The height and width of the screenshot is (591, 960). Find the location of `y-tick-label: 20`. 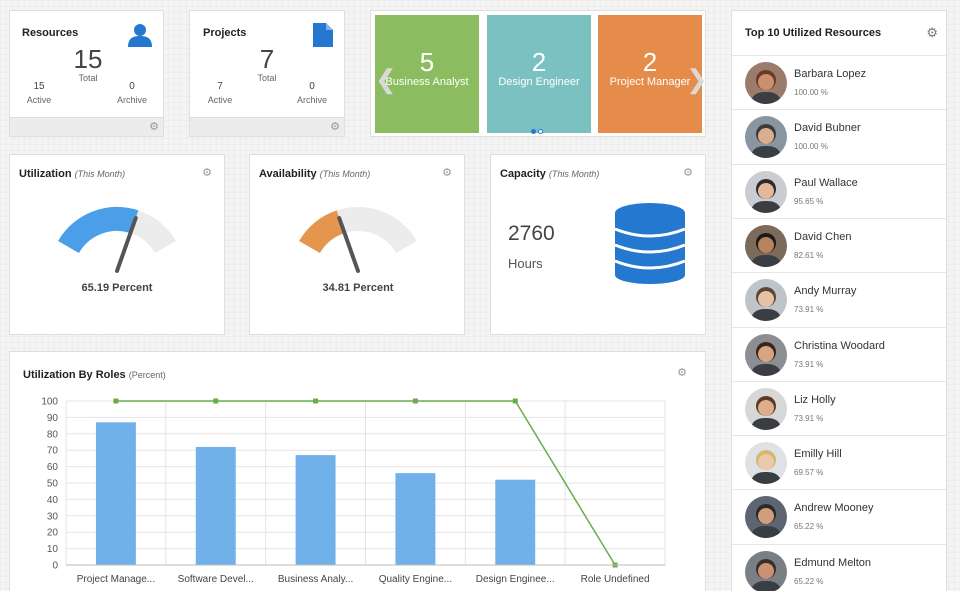

y-tick-label: 20 is located at coordinates (53, 533).